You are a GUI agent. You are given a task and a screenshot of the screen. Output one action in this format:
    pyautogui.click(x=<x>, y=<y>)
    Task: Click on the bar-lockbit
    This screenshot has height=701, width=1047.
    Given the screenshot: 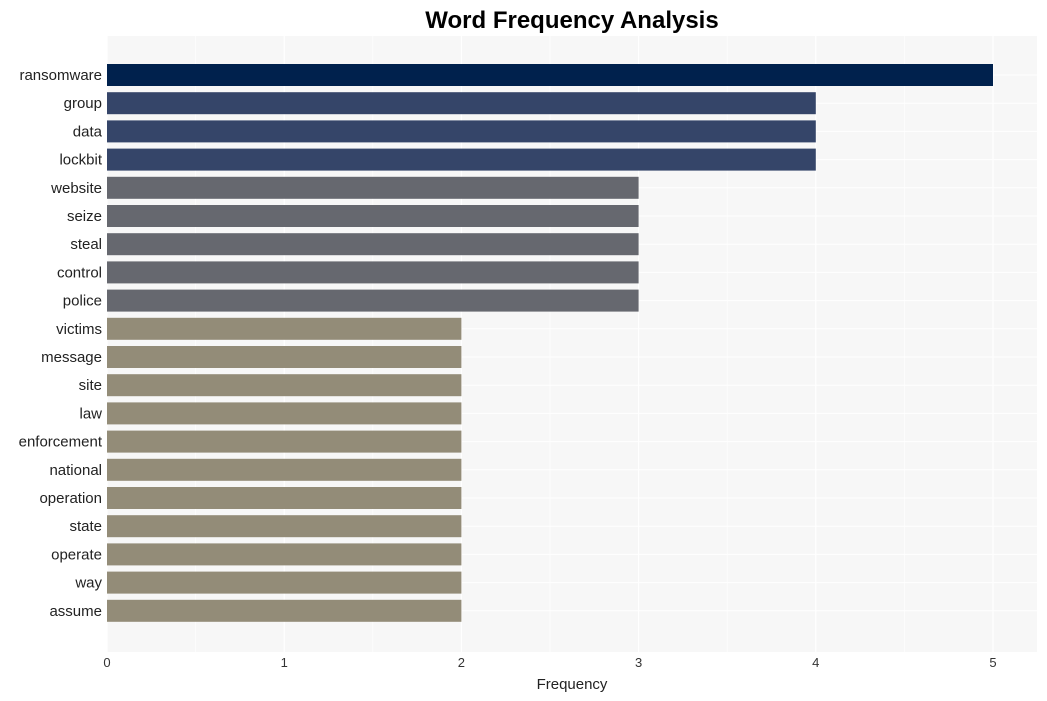 What is the action you would take?
    pyautogui.click(x=461, y=159)
    